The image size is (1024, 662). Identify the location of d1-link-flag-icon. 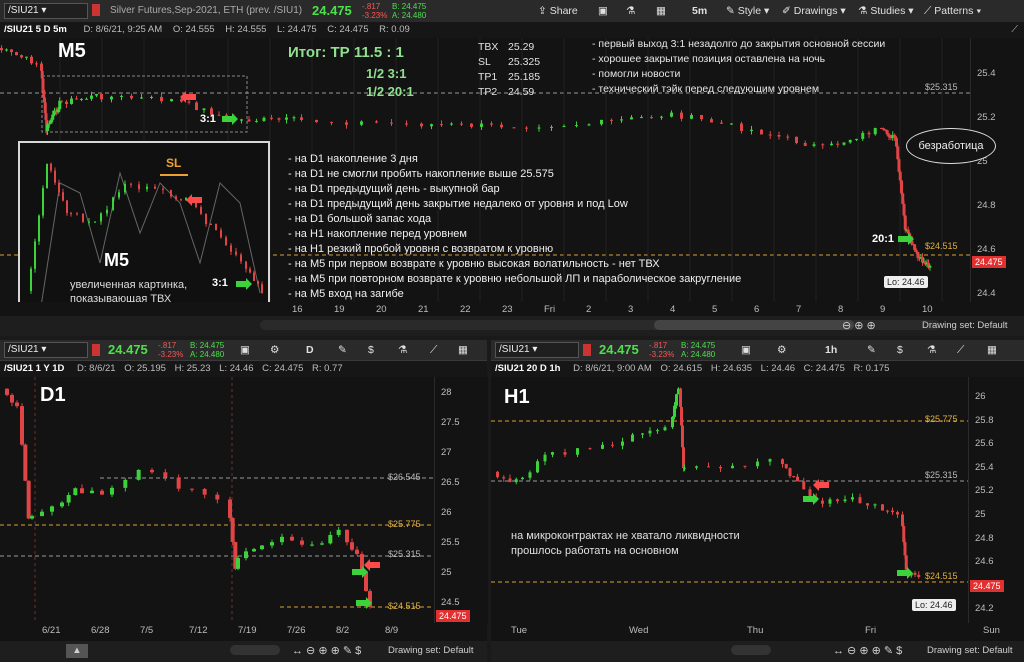
(96, 350).